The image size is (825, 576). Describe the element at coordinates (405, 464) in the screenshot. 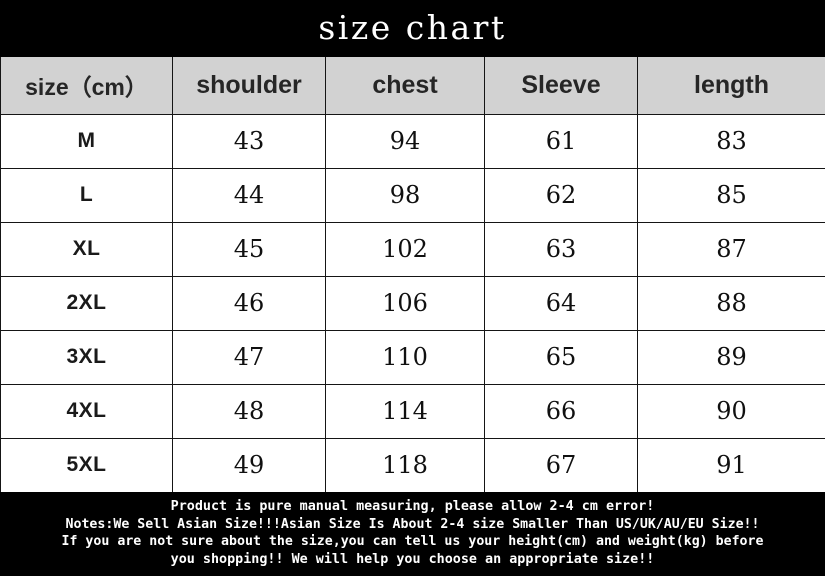

I see `cell-chest: 118` at that location.